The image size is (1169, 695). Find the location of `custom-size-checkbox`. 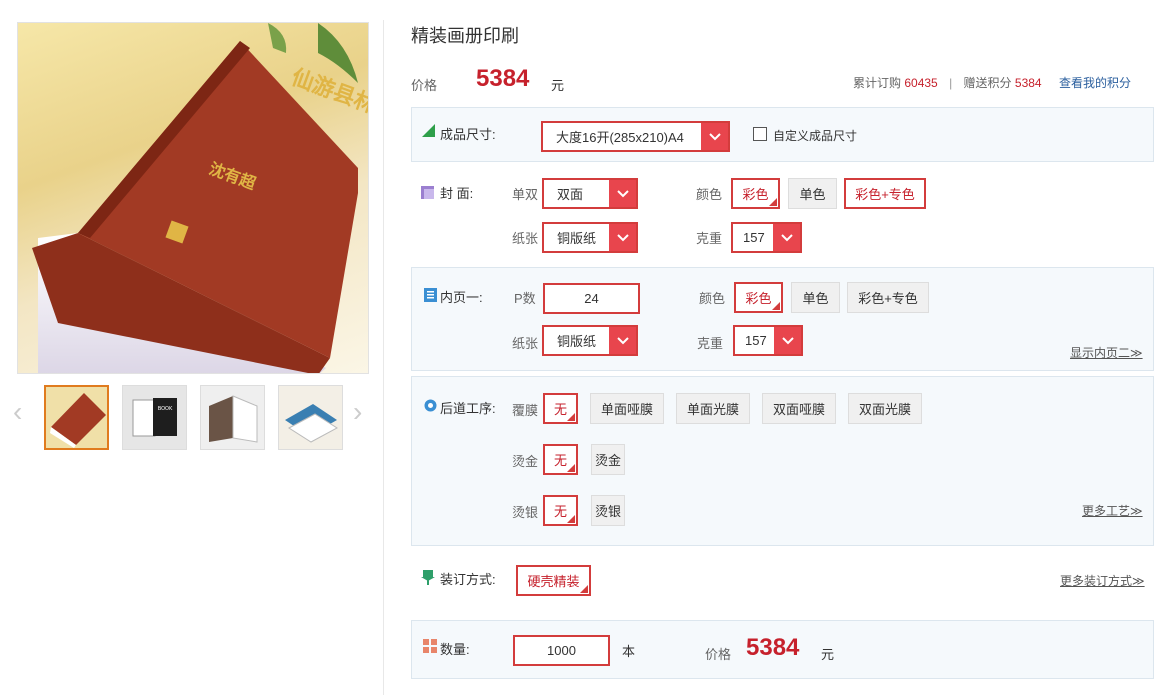

custom-size-checkbox is located at coordinates (760, 134).